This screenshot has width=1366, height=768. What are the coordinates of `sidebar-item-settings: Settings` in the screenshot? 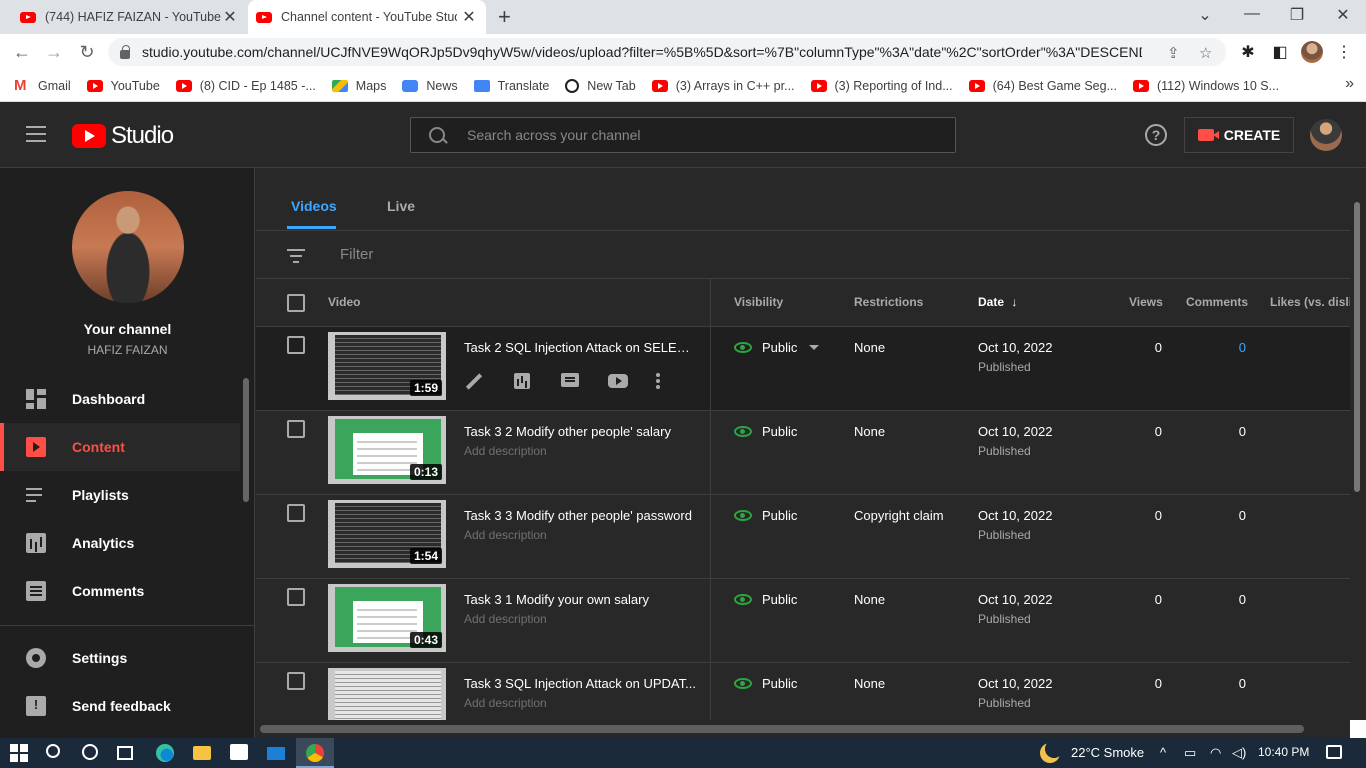 It's located at (120, 658).